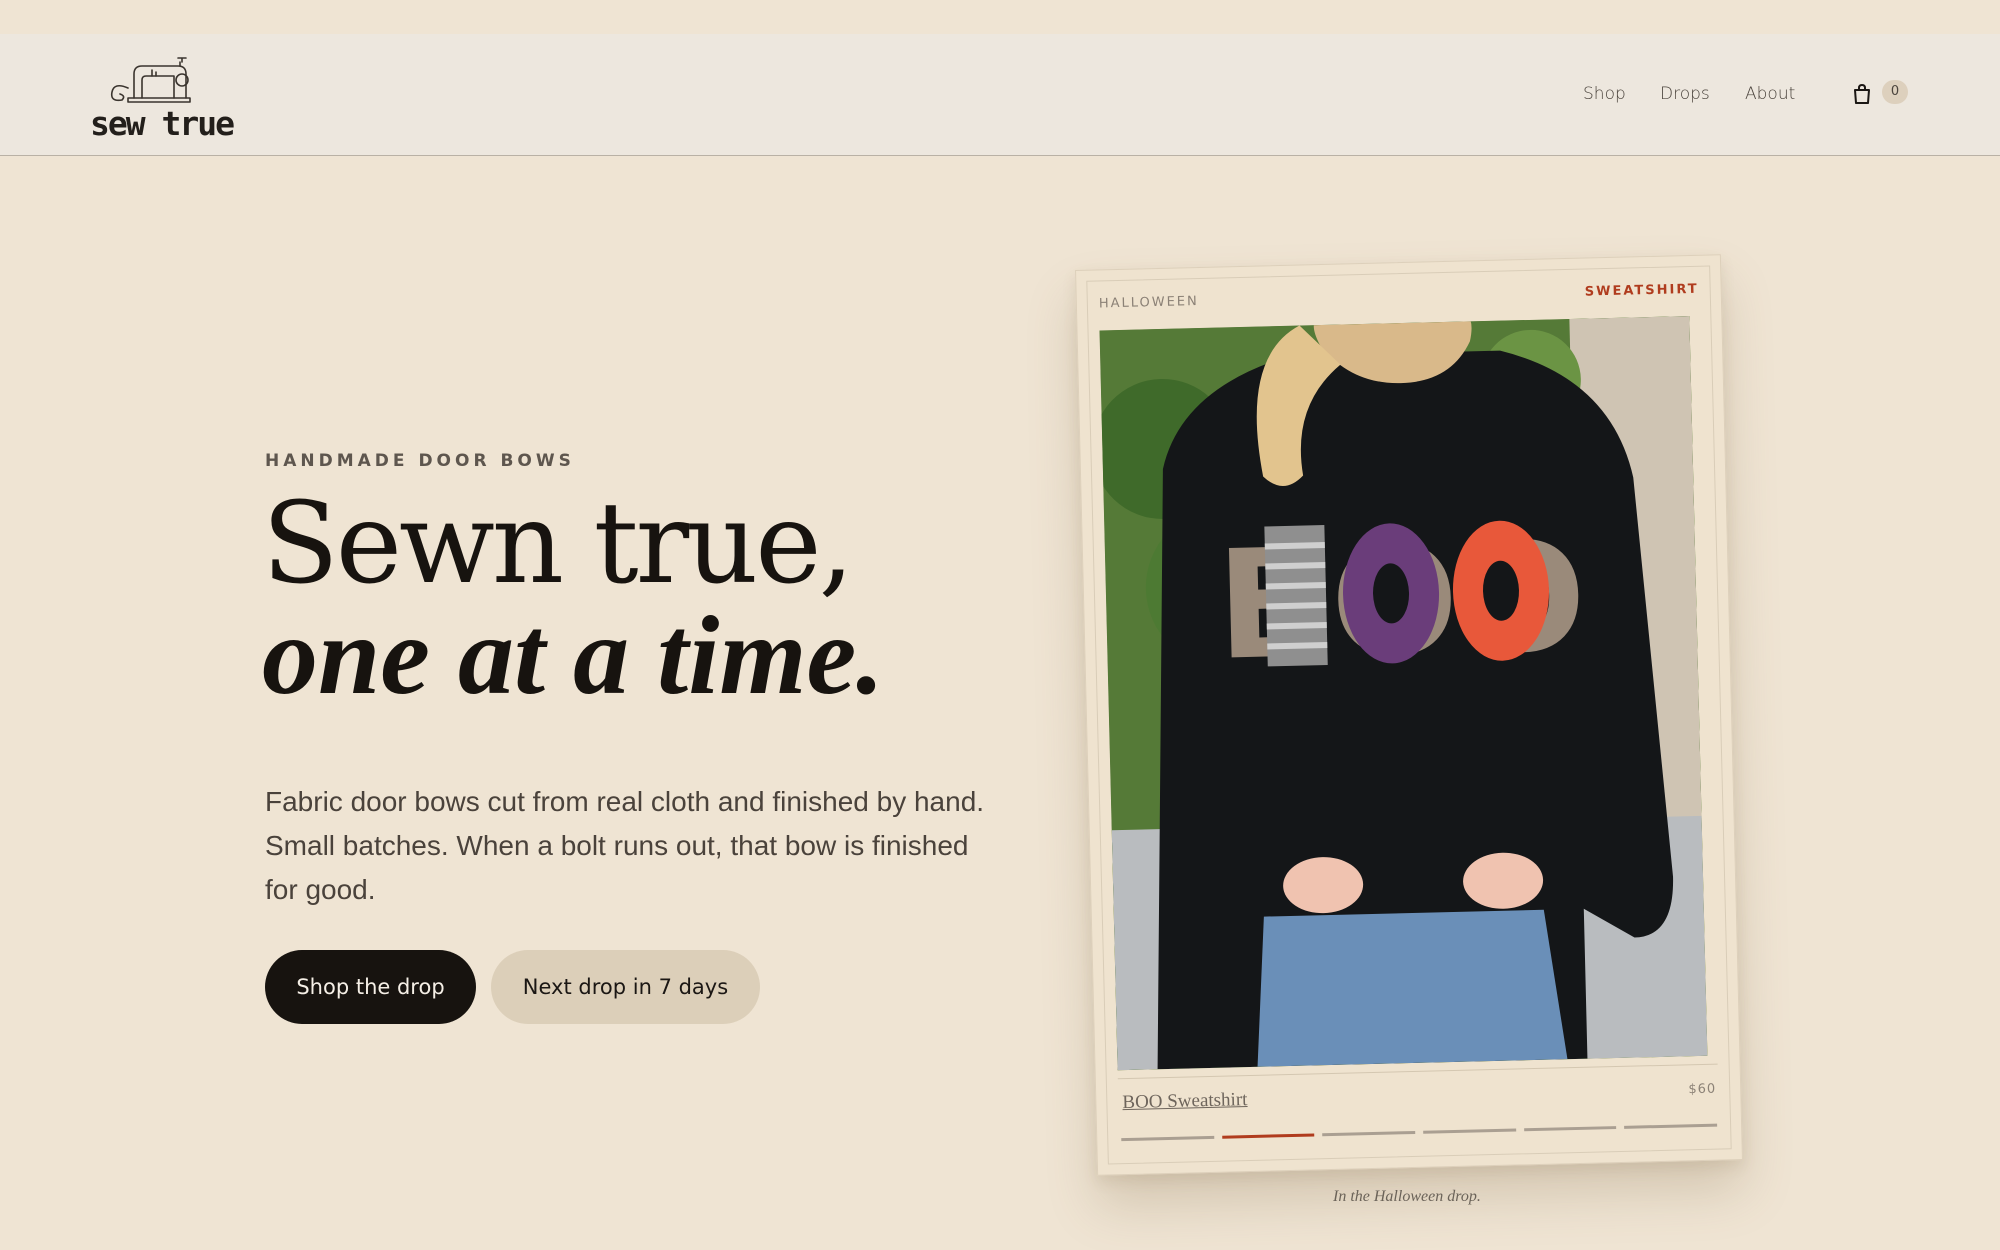 Image resolution: width=2000 pixels, height=1250 pixels. I want to click on hero-eyebrow: HANDMADE DOOR BOWS, so click(420, 461).